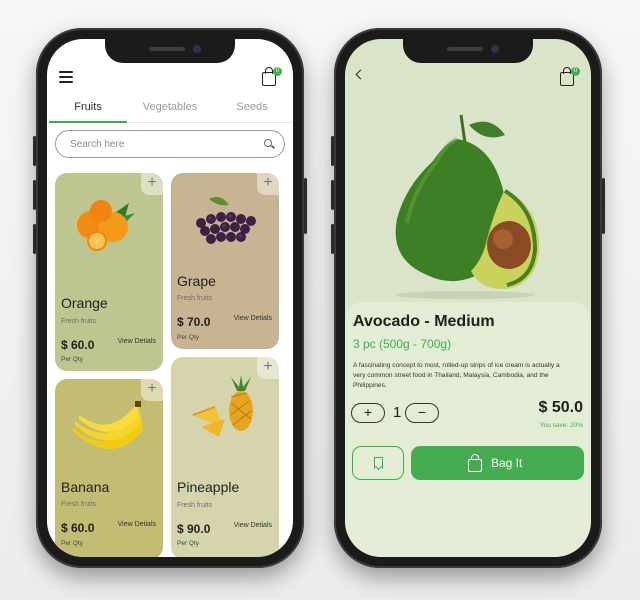 This screenshot has width=640, height=600. I want to click on bookmark-icon, so click(378, 463).